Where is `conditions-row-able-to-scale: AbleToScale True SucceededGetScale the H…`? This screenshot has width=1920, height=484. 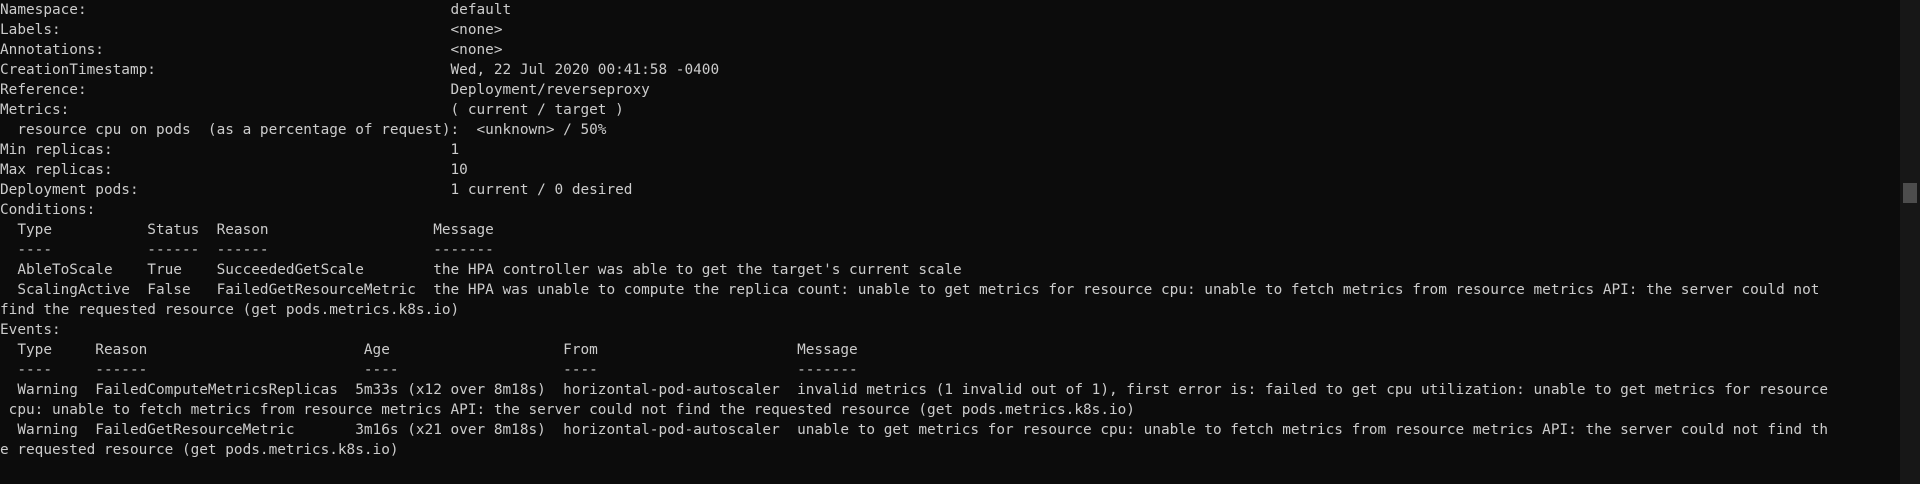 conditions-row-able-to-scale: AbleToScale True SucceededGetScale the H… is located at coordinates (481, 270).